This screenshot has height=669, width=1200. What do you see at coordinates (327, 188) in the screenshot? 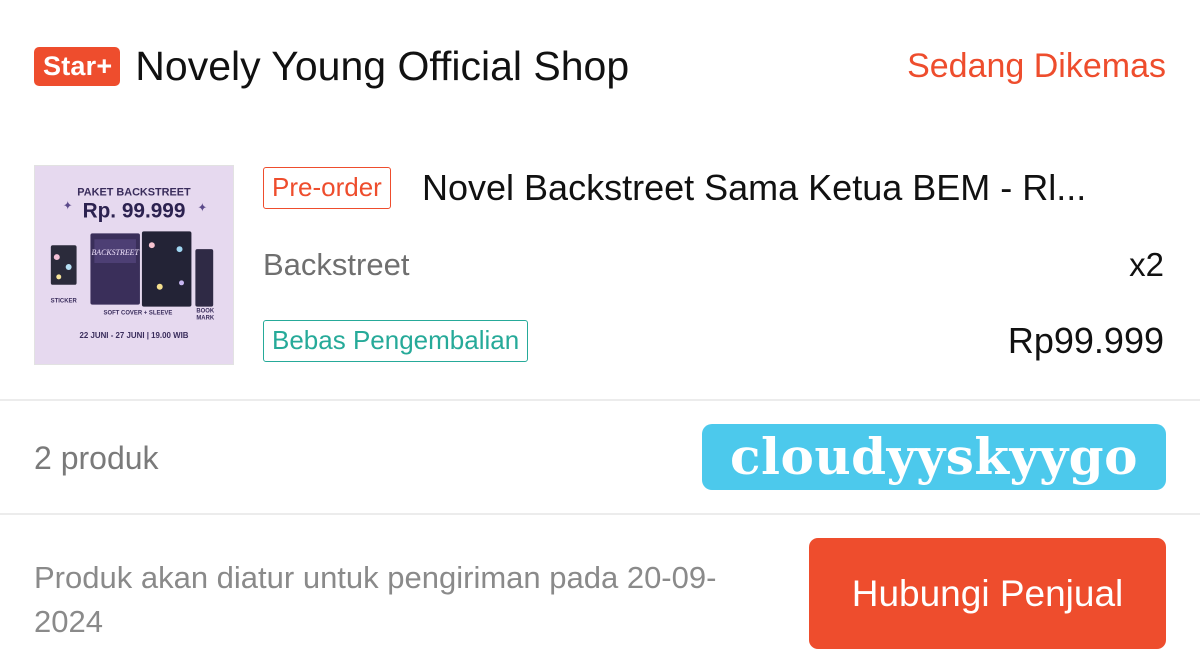
I see `preorder-tag: Pre-order` at bounding box center [327, 188].